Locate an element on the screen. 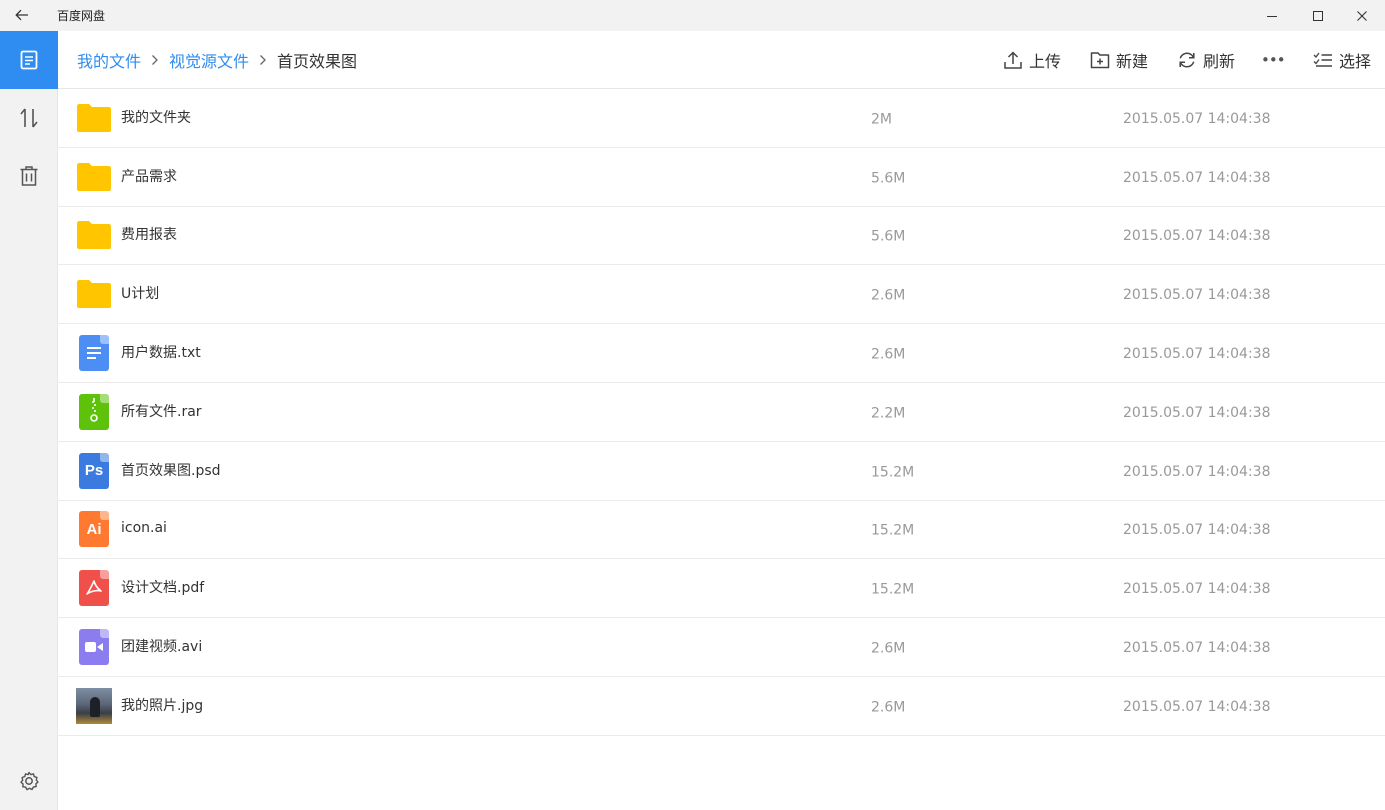  close-button is located at coordinates (1362, 15).